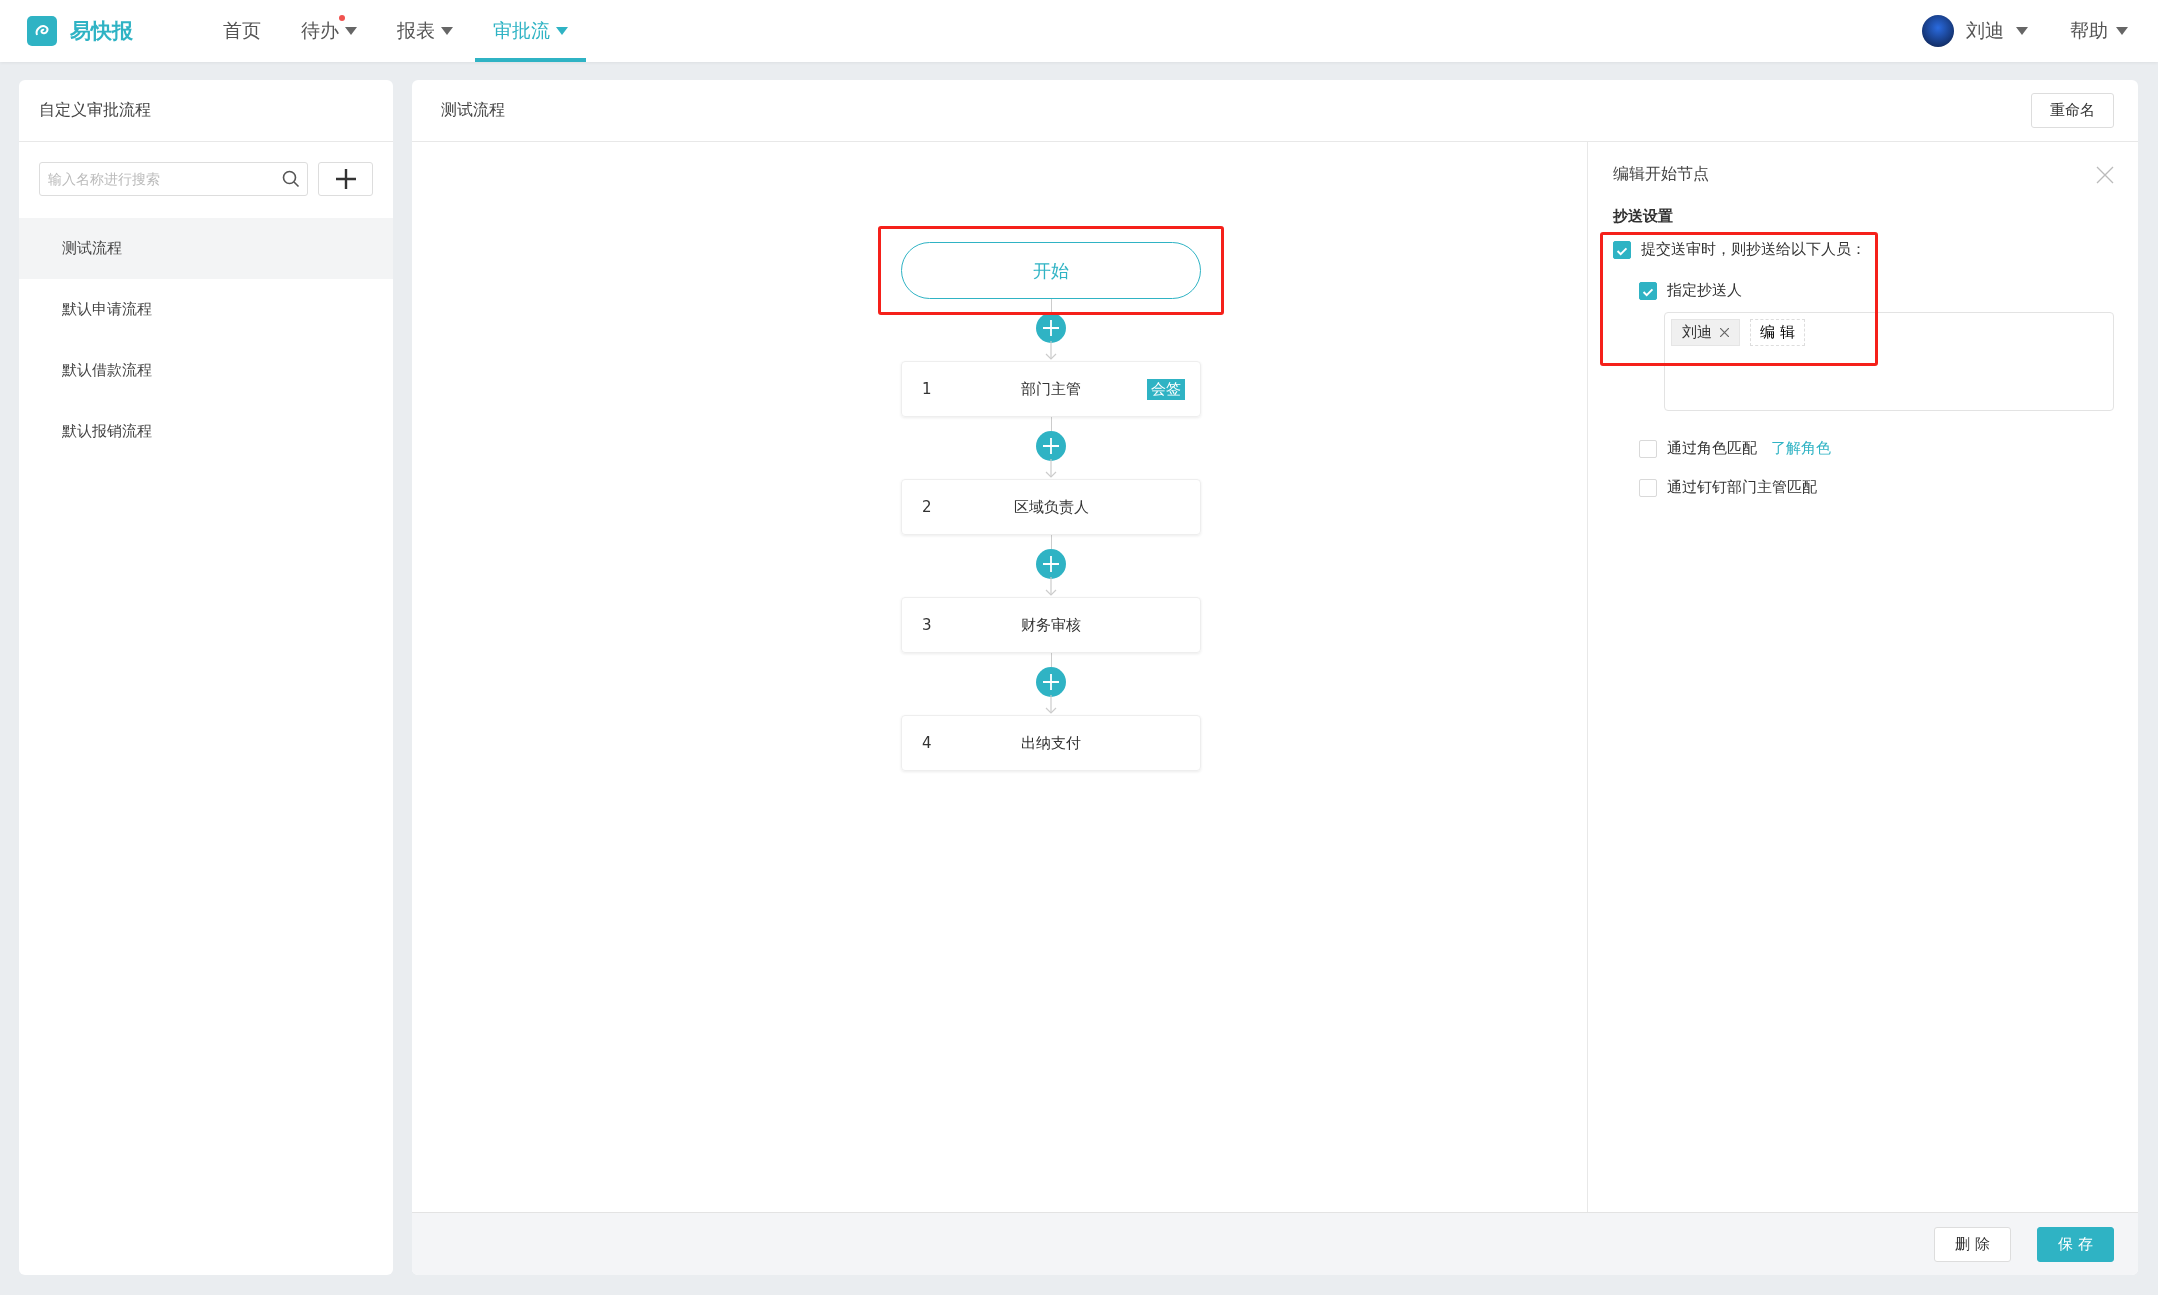  I want to click on nav-tab: 首页, so click(242, 31).